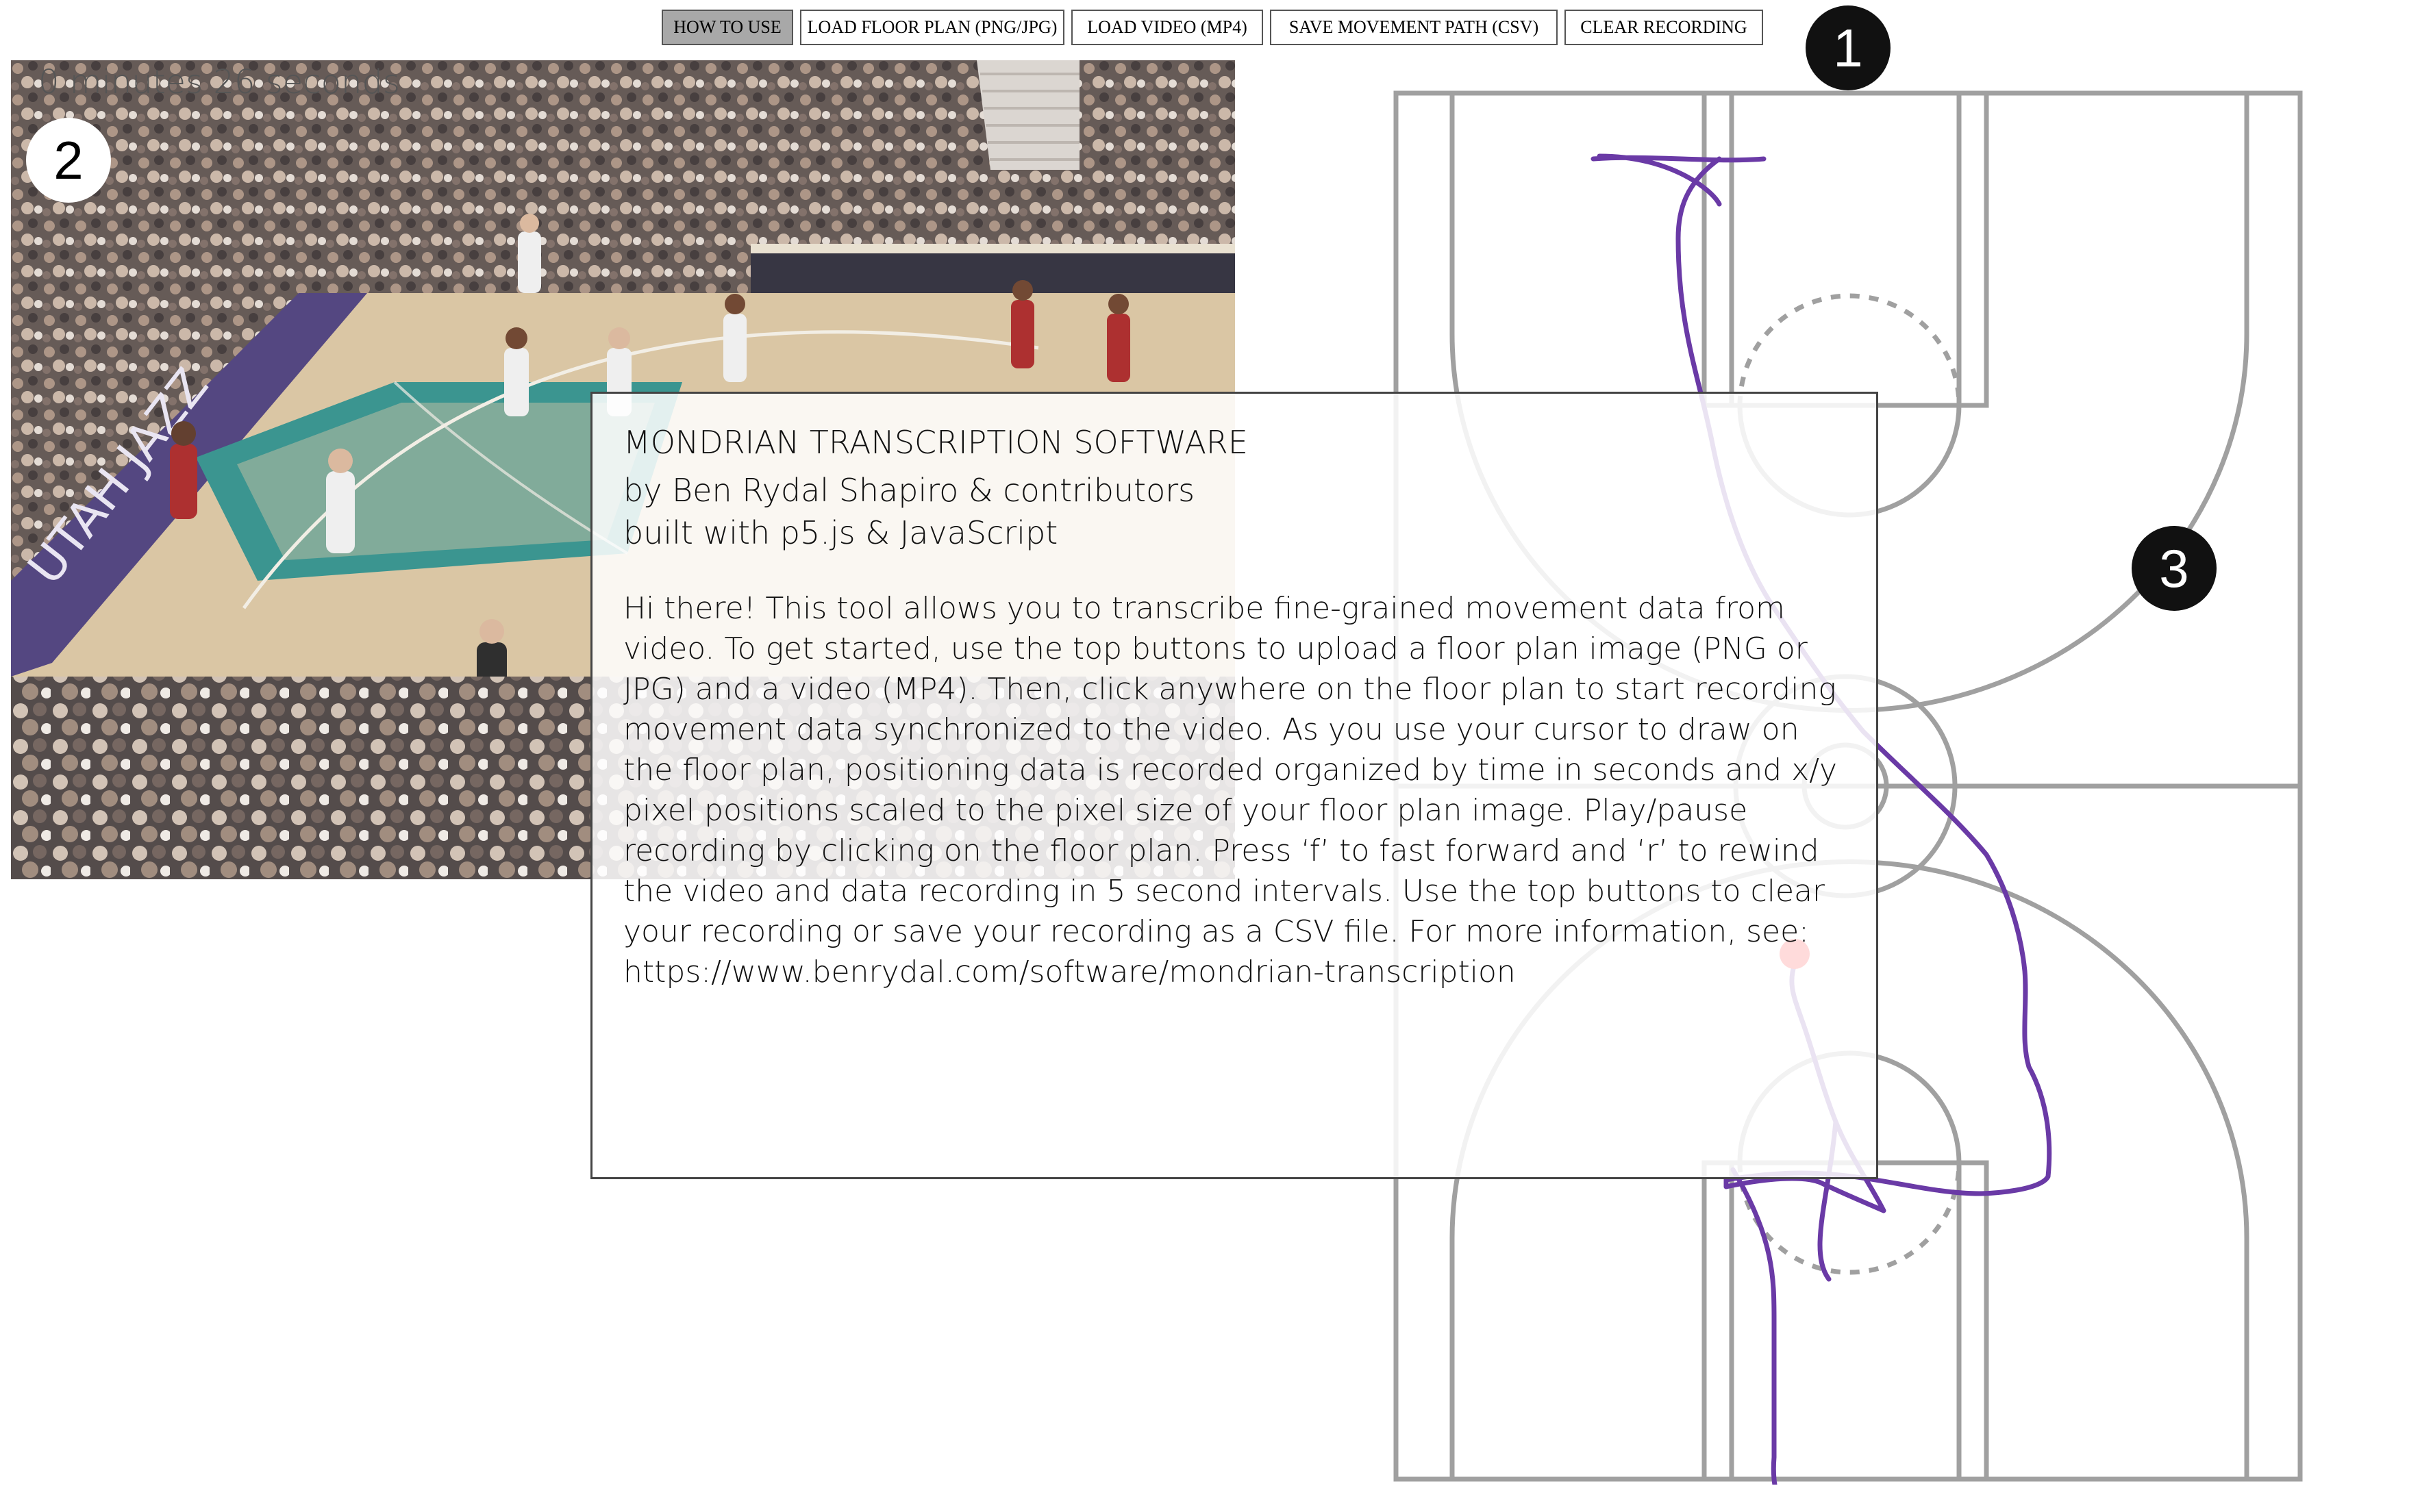  Describe the element at coordinates (219, 82) in the screenshot. I see `video-timestamp: 0 minutes 26 seconds` at that location.